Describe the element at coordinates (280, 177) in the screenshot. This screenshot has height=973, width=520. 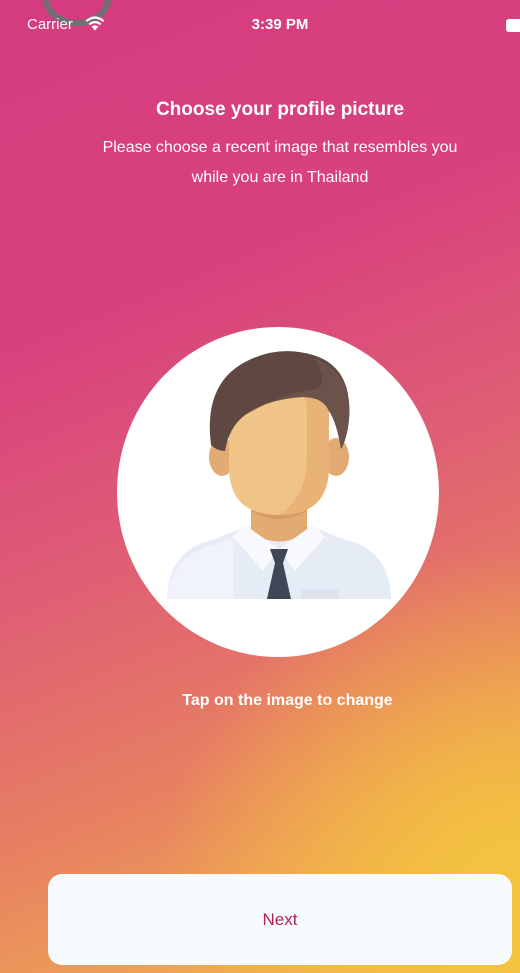
I see `subtitle-line-2: while you are in Thailand` at that location.